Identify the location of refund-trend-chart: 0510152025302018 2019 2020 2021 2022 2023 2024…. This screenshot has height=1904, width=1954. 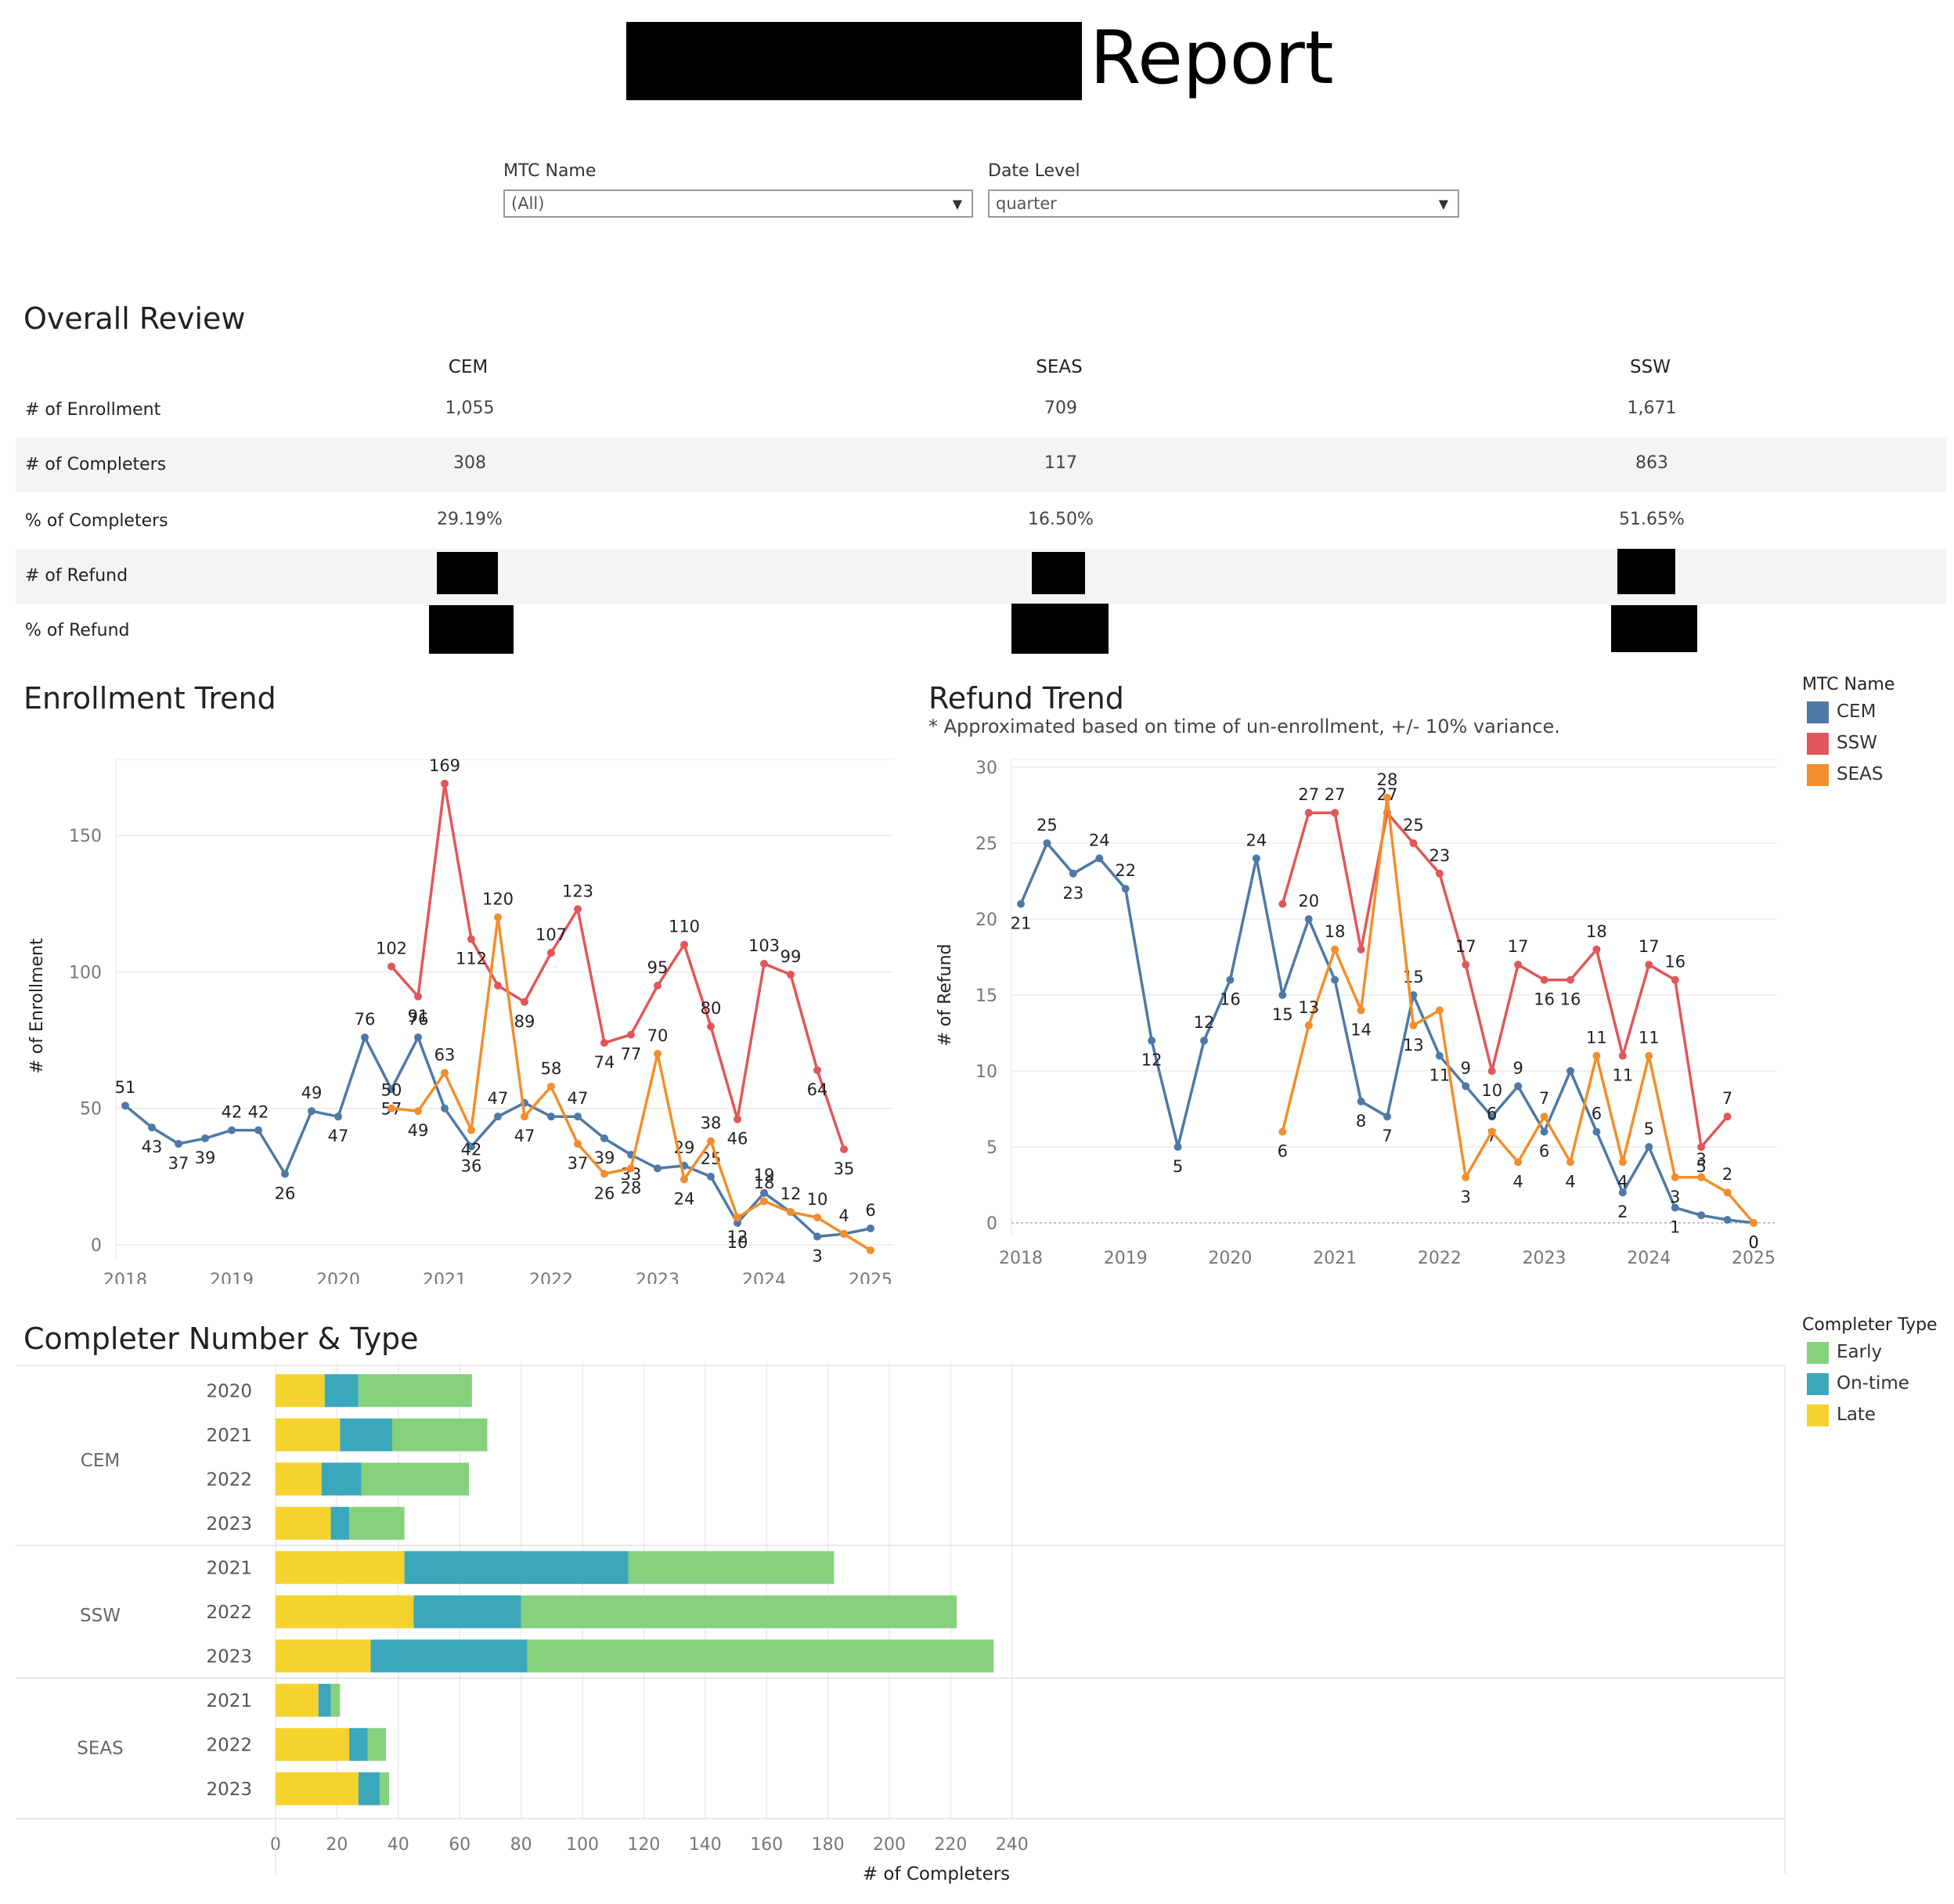
(1362, 1010).